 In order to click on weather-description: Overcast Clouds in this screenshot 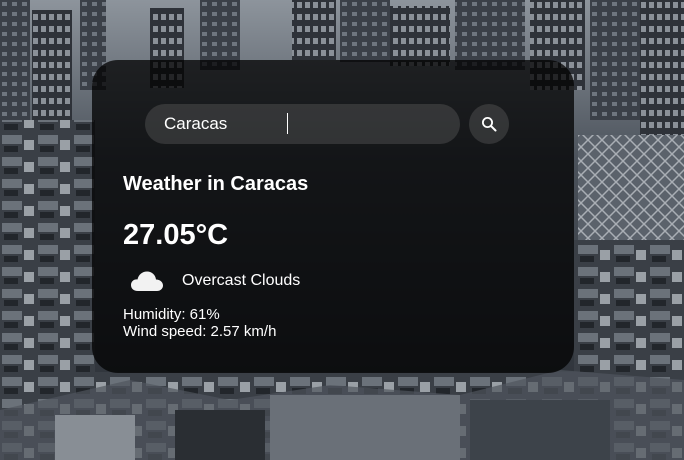, I will do `click(241, 280)`.